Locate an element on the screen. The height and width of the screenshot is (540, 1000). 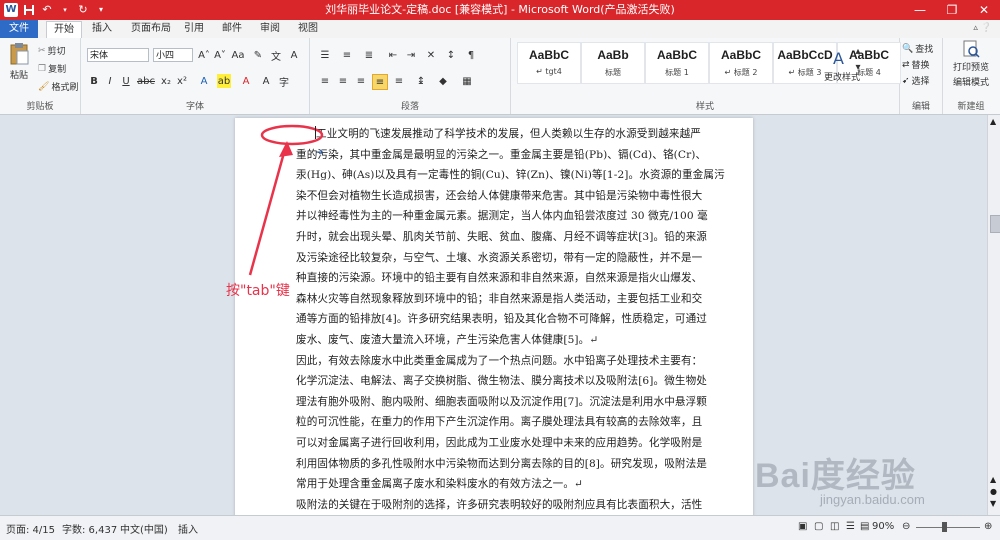
zoom-level: 90% is located at coordinates (883, 526).